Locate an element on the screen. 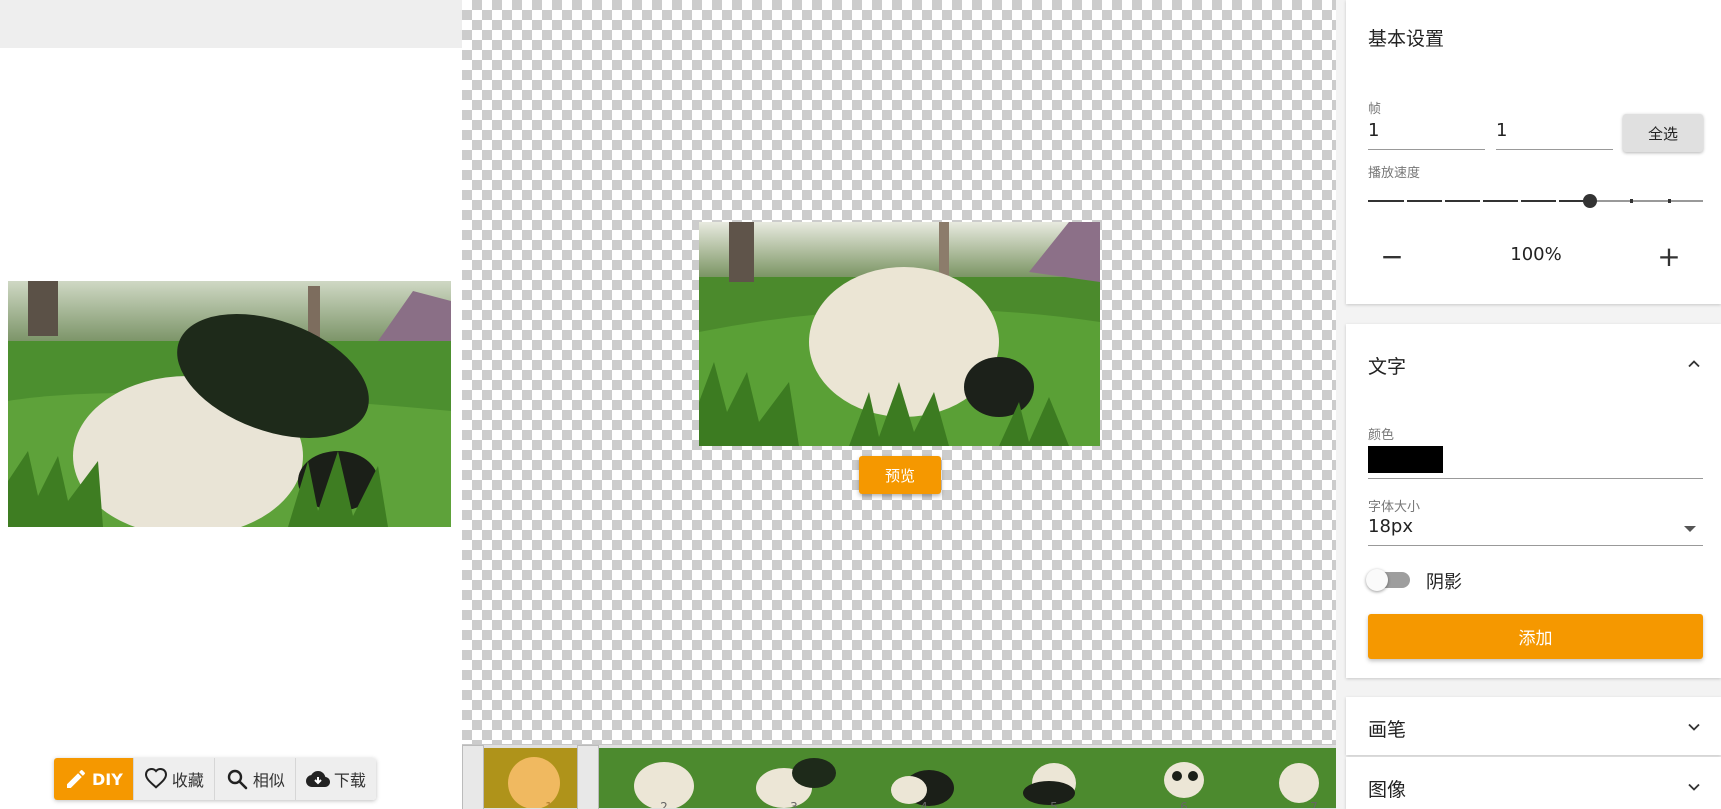 The width and height of the screenshot is (1721, 809). panda-canvas-illustration is located at coordinates (899, 334).